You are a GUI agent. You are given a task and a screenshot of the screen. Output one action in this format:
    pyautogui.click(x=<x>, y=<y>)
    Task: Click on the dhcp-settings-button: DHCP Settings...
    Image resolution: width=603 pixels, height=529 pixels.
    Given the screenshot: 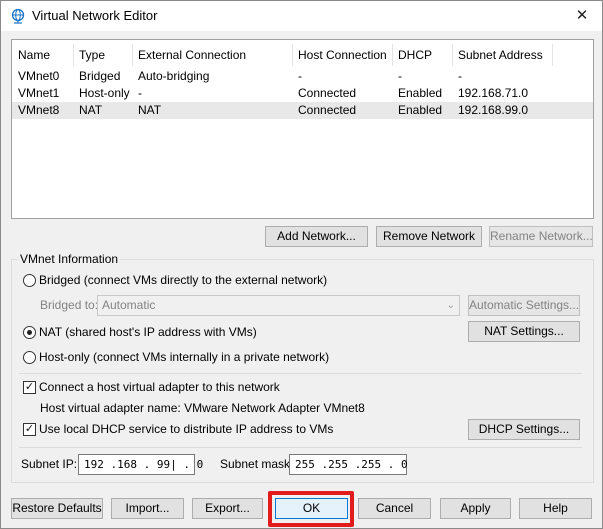 What is the action you would take?
    pyautogui.click(x=524, y=429)
    